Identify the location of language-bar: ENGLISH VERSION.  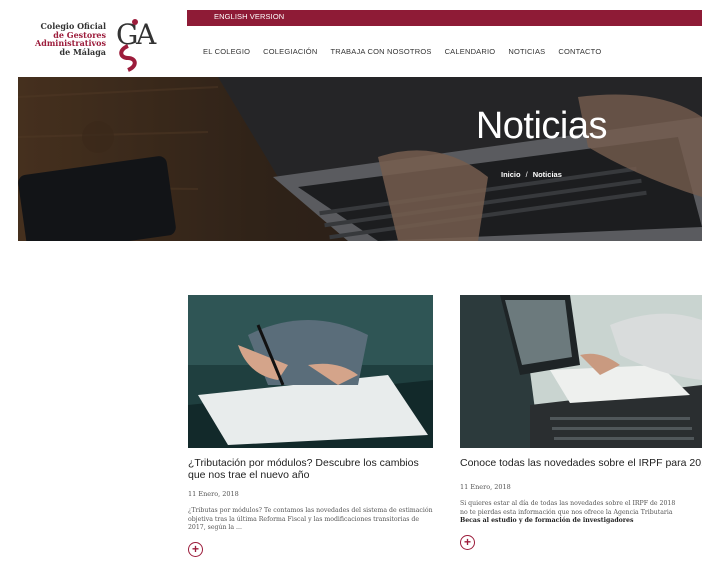
(444, 18).